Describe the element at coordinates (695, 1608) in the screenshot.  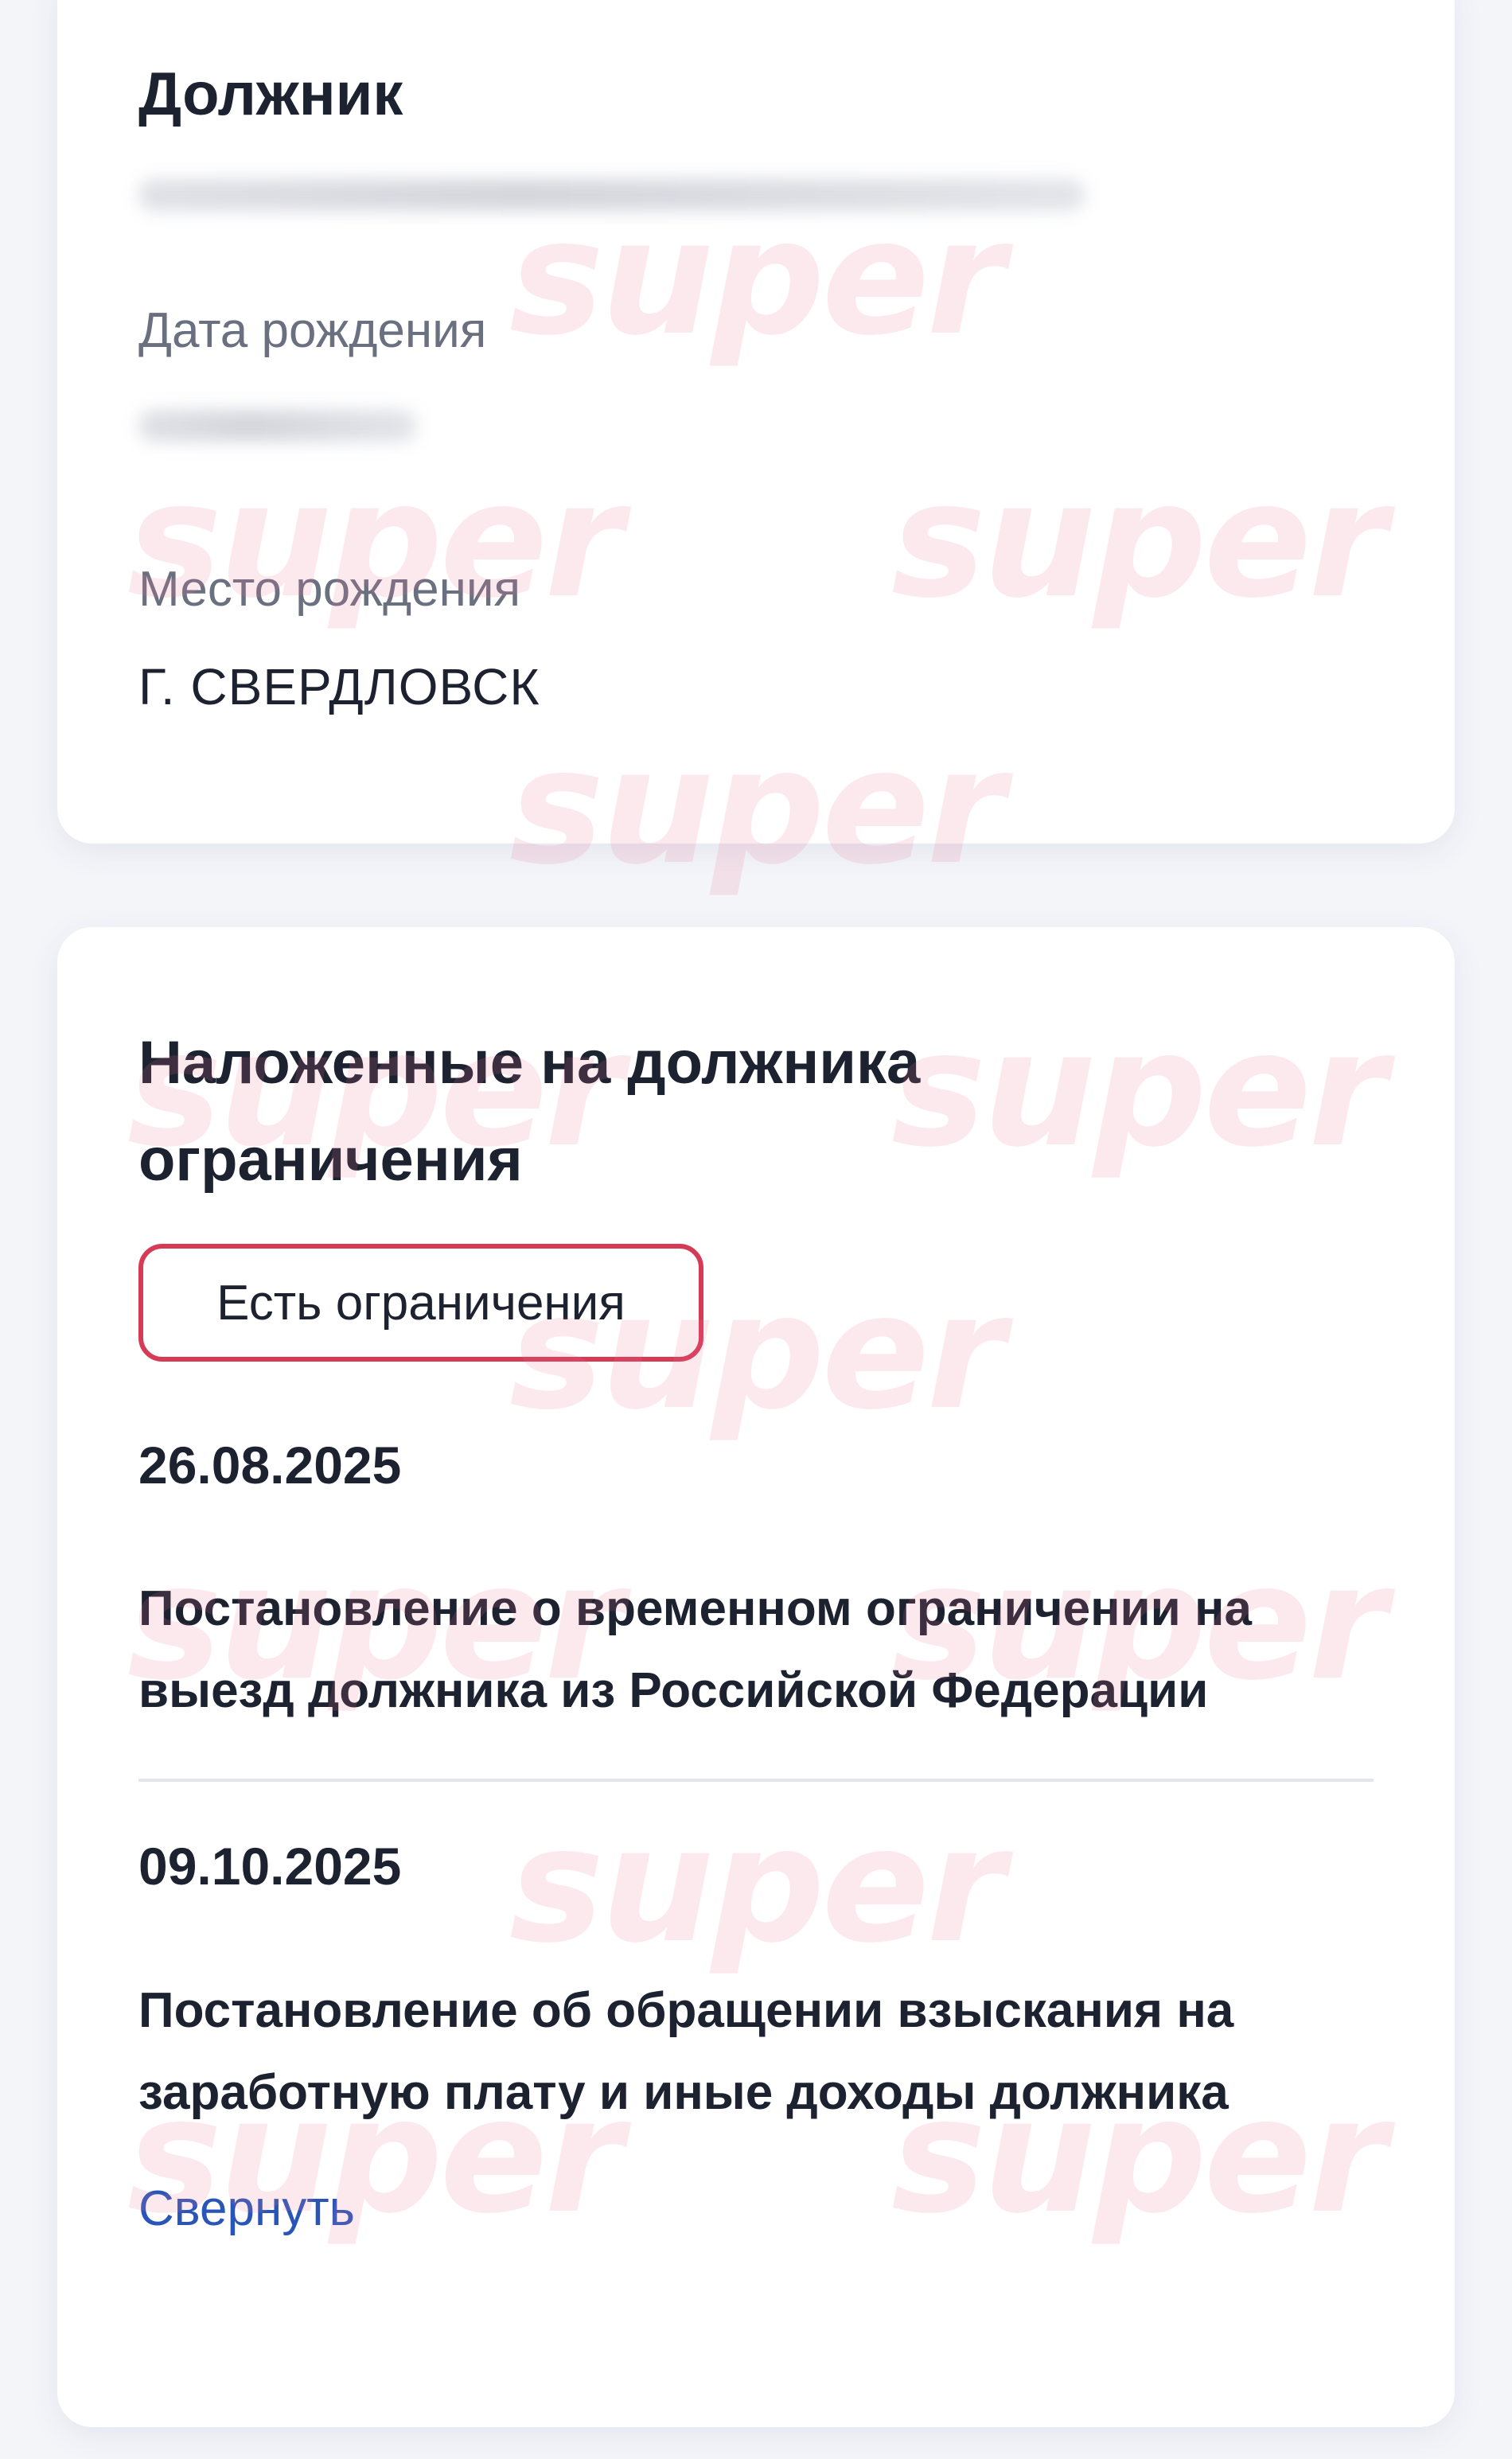
I see `restriction-title-line1: Постановление о временном ограничении на` at that location.